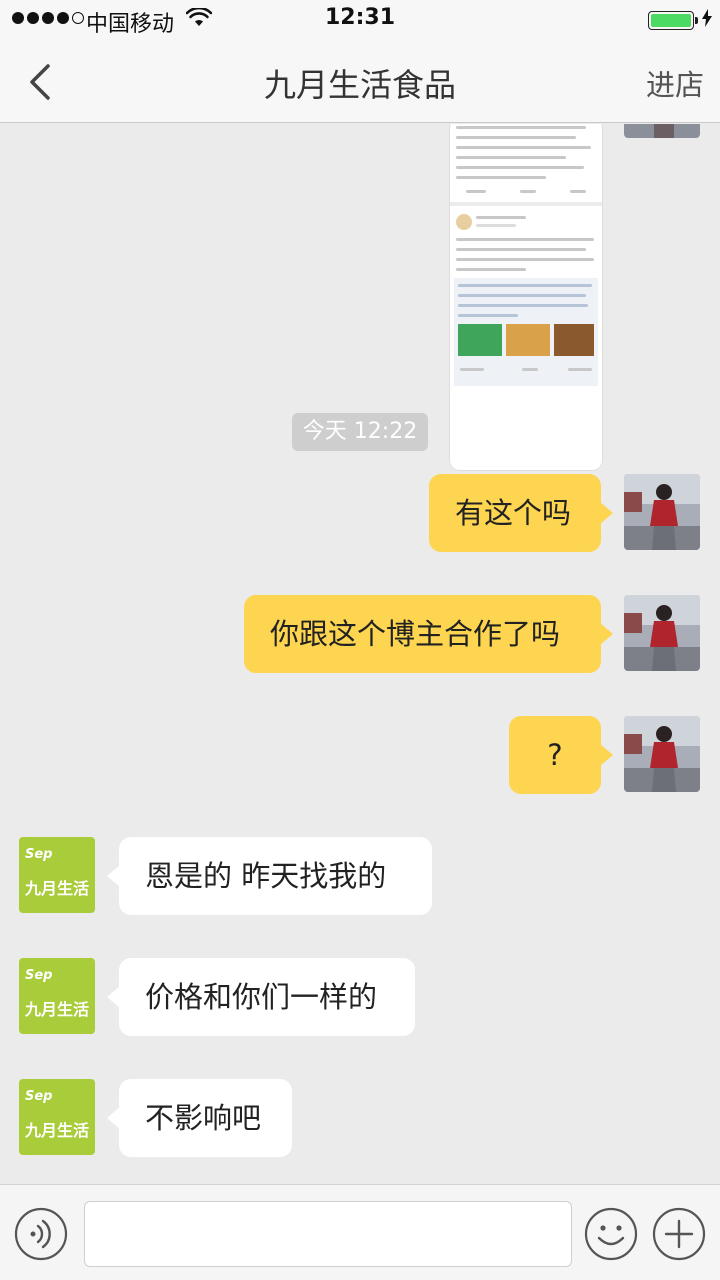 The width and height of the screenshot is (720, 1280). I want to click on emoji-icon, so click(611, 1234).